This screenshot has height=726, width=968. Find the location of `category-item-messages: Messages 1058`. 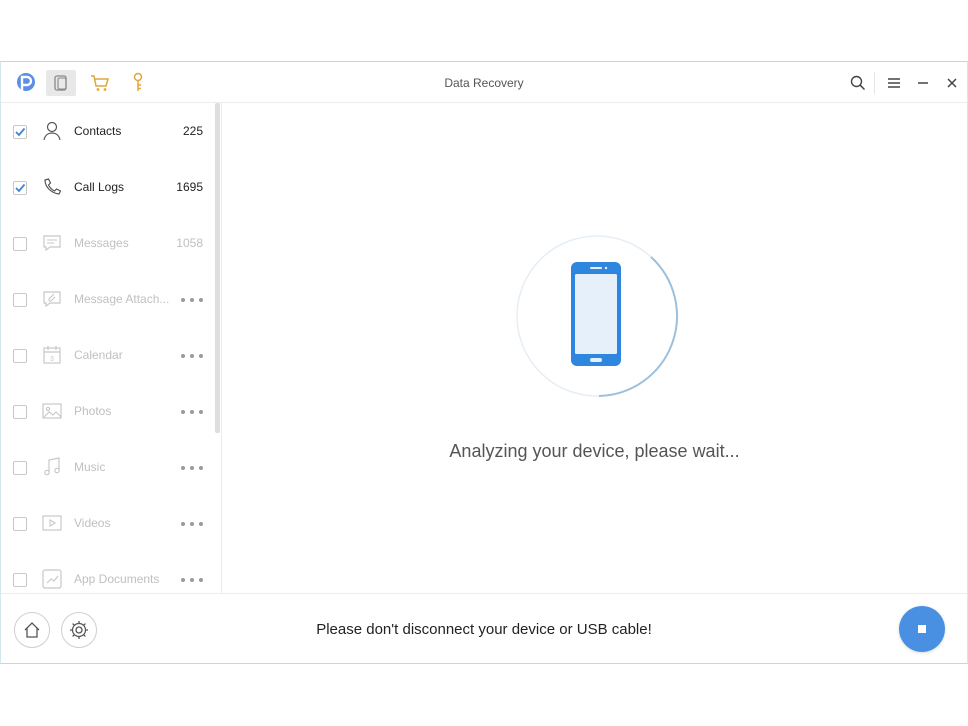

category-item-messages: Messages 1058 is located at coordinates (107, 243).